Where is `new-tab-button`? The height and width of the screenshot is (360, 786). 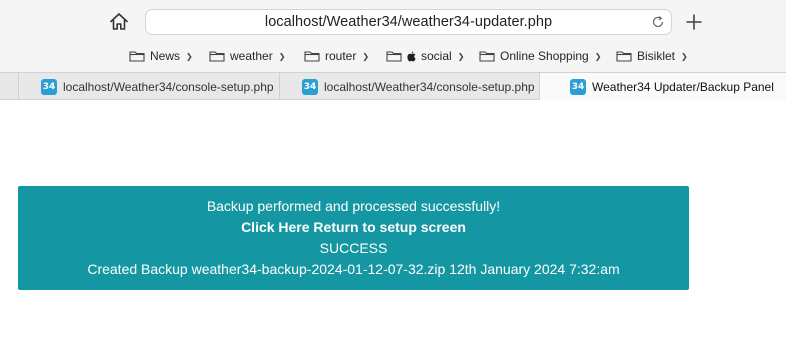
new-tab-button is located at coordinates (694, 22).